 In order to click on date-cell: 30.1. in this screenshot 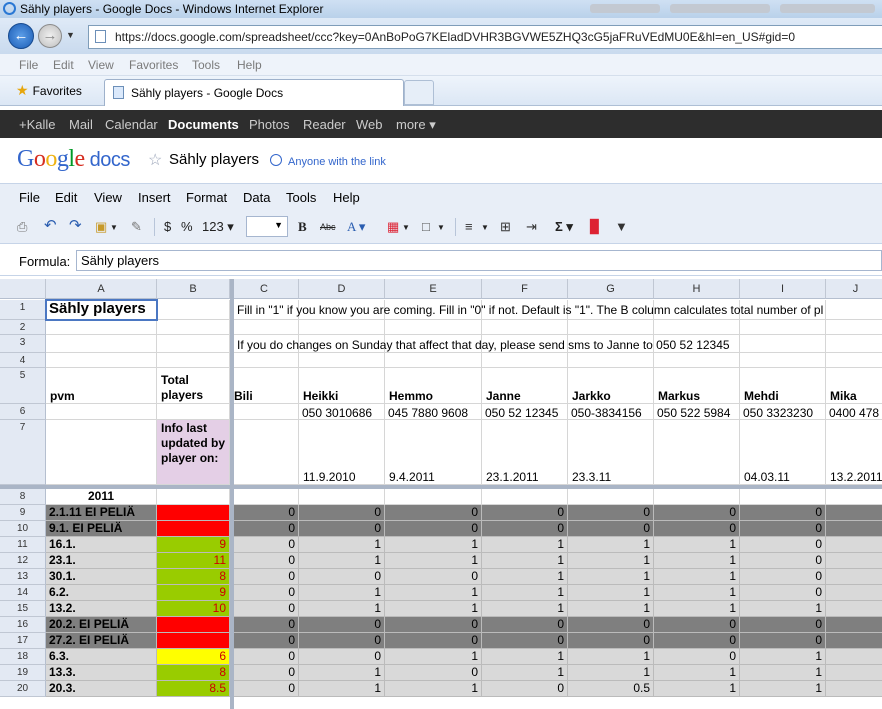, I will do `click(101, 577)`.